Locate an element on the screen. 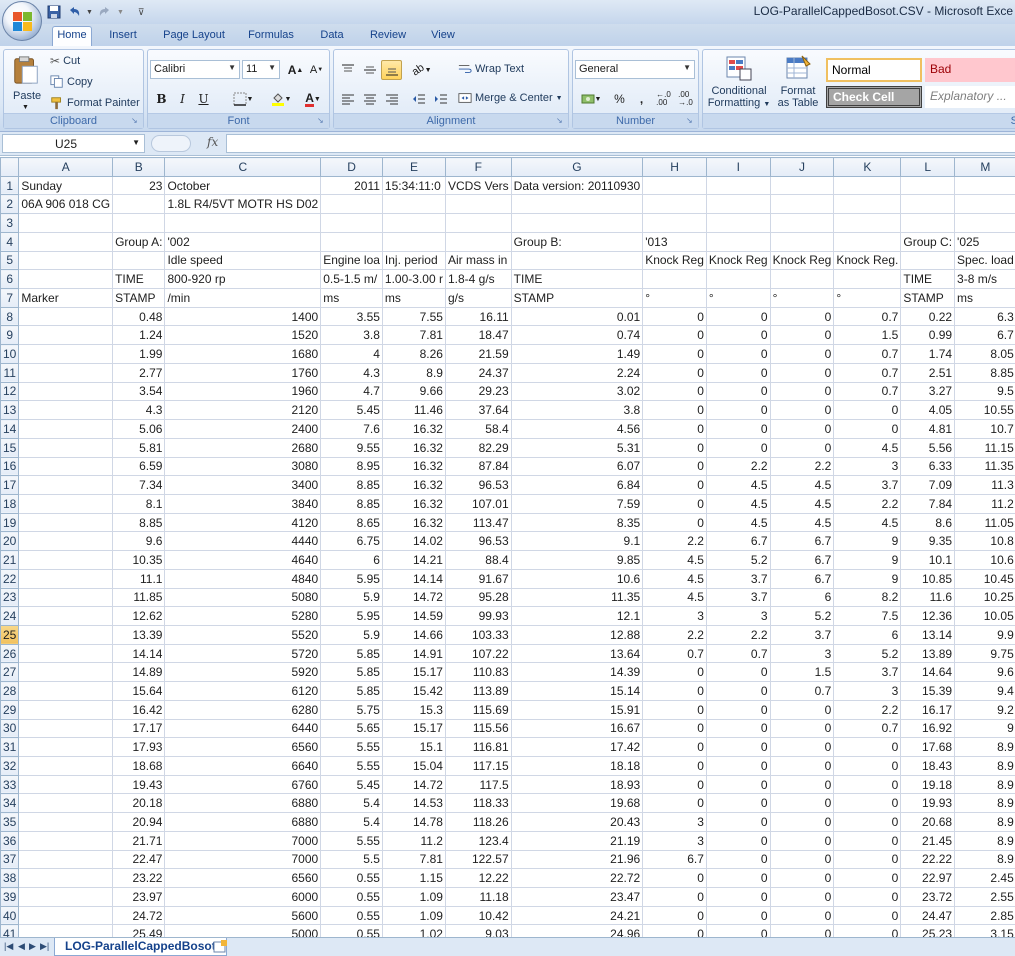  cell: 107.22 is located at coordinates (478, 653).